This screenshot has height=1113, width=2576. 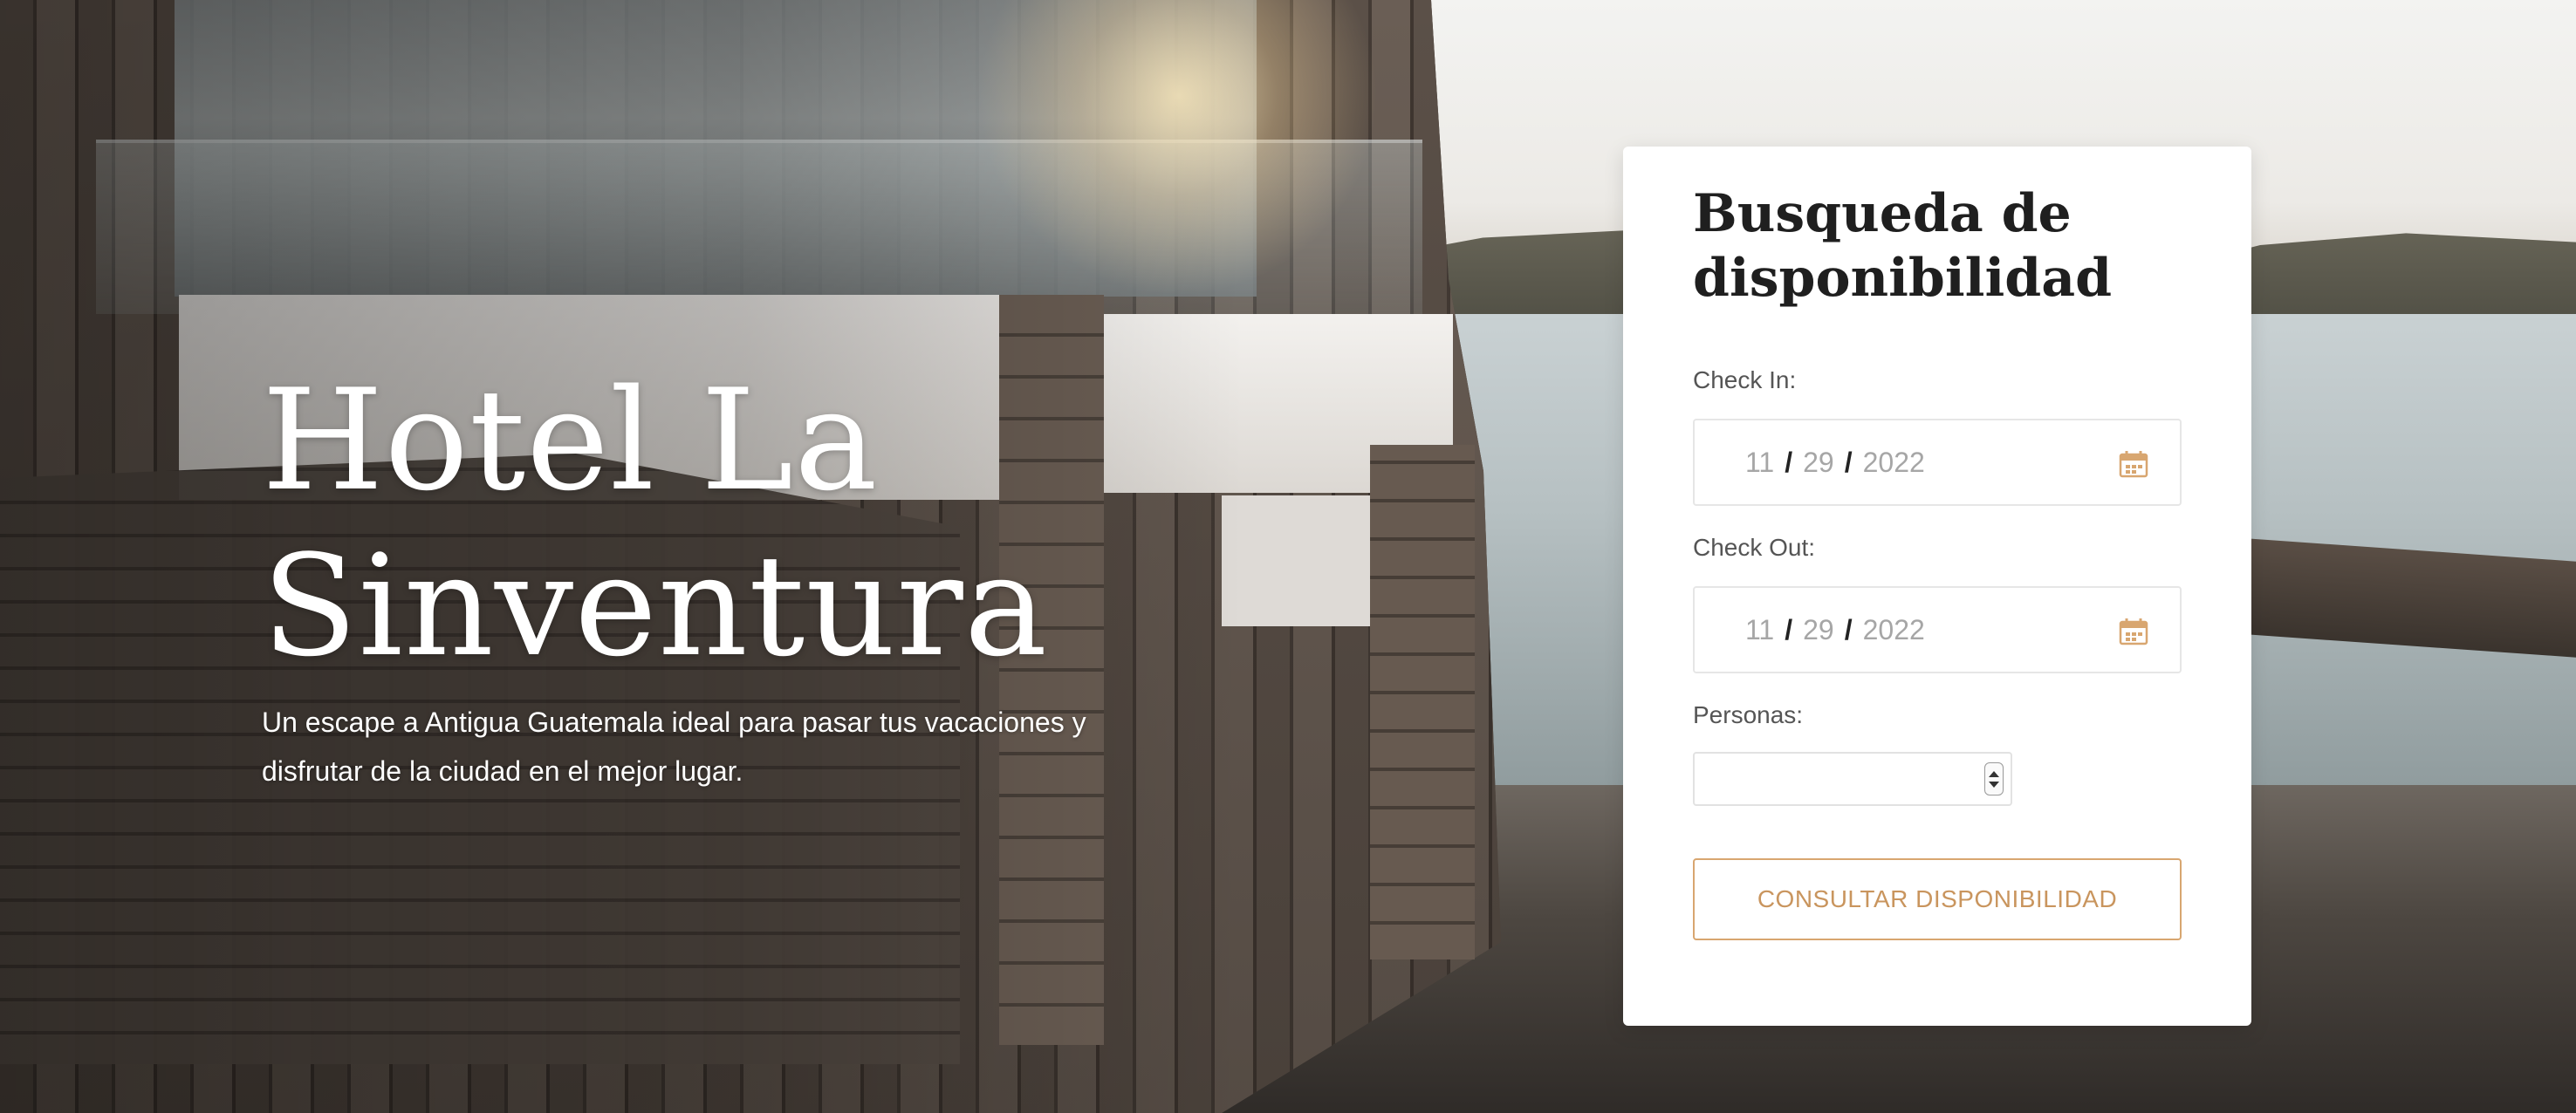 What do you see at coordinates (655, 605) in the screenshot?
I see `hero-title-line2: Sinventura` at bounding box center [655, 605].